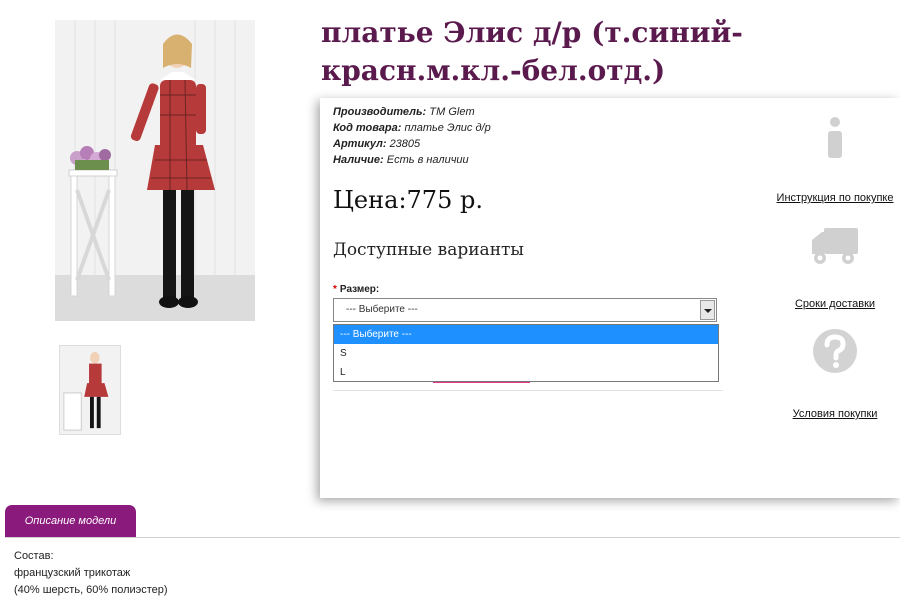 Image resolution: width=900 pixels, height=612 pixels. I want to click on meta-value: ТМ Glem, so click(452, 112).